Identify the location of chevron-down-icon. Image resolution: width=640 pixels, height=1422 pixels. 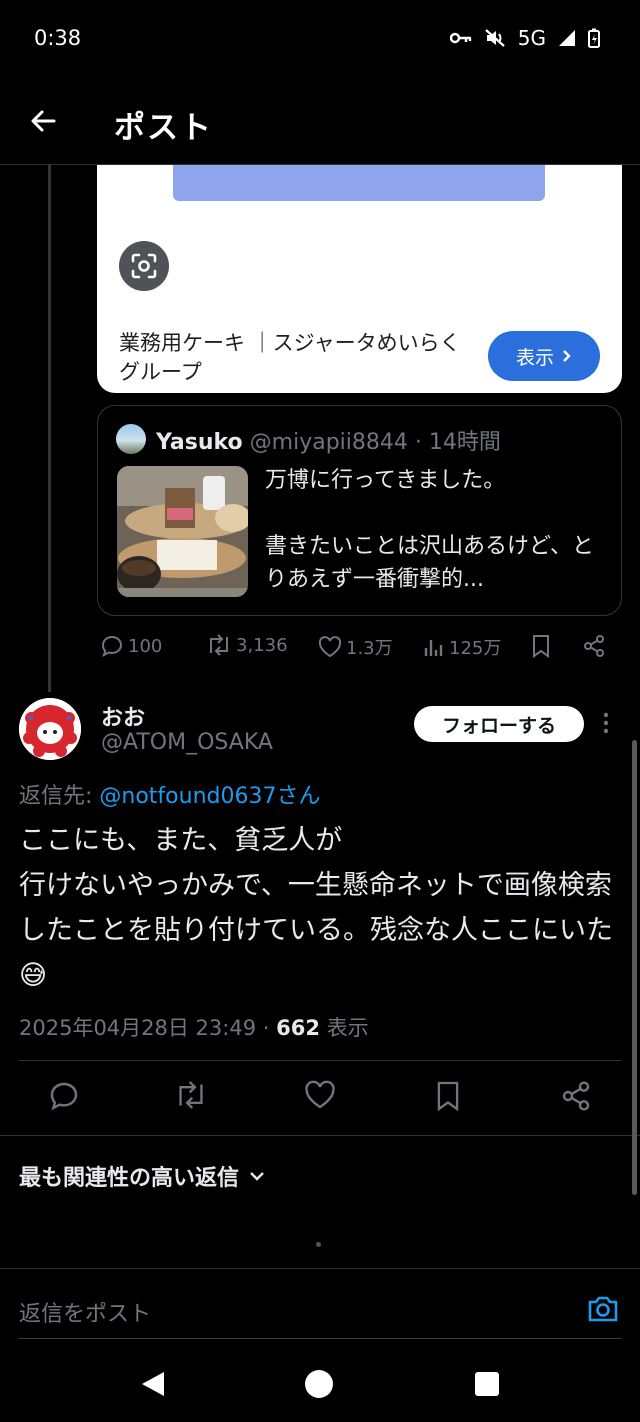
(257, 1176).